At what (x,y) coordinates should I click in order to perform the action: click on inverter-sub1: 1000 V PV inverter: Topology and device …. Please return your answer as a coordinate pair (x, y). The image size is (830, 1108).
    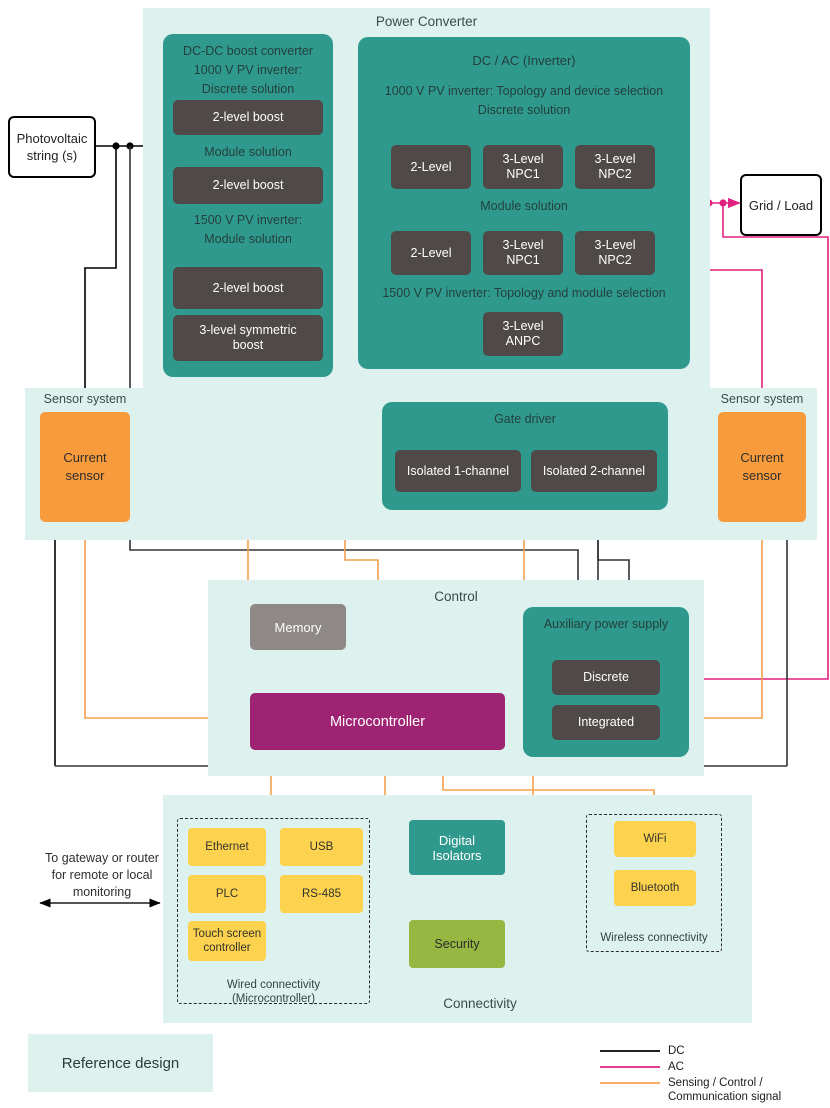
    Looking at the image, I should click on (524, 100).